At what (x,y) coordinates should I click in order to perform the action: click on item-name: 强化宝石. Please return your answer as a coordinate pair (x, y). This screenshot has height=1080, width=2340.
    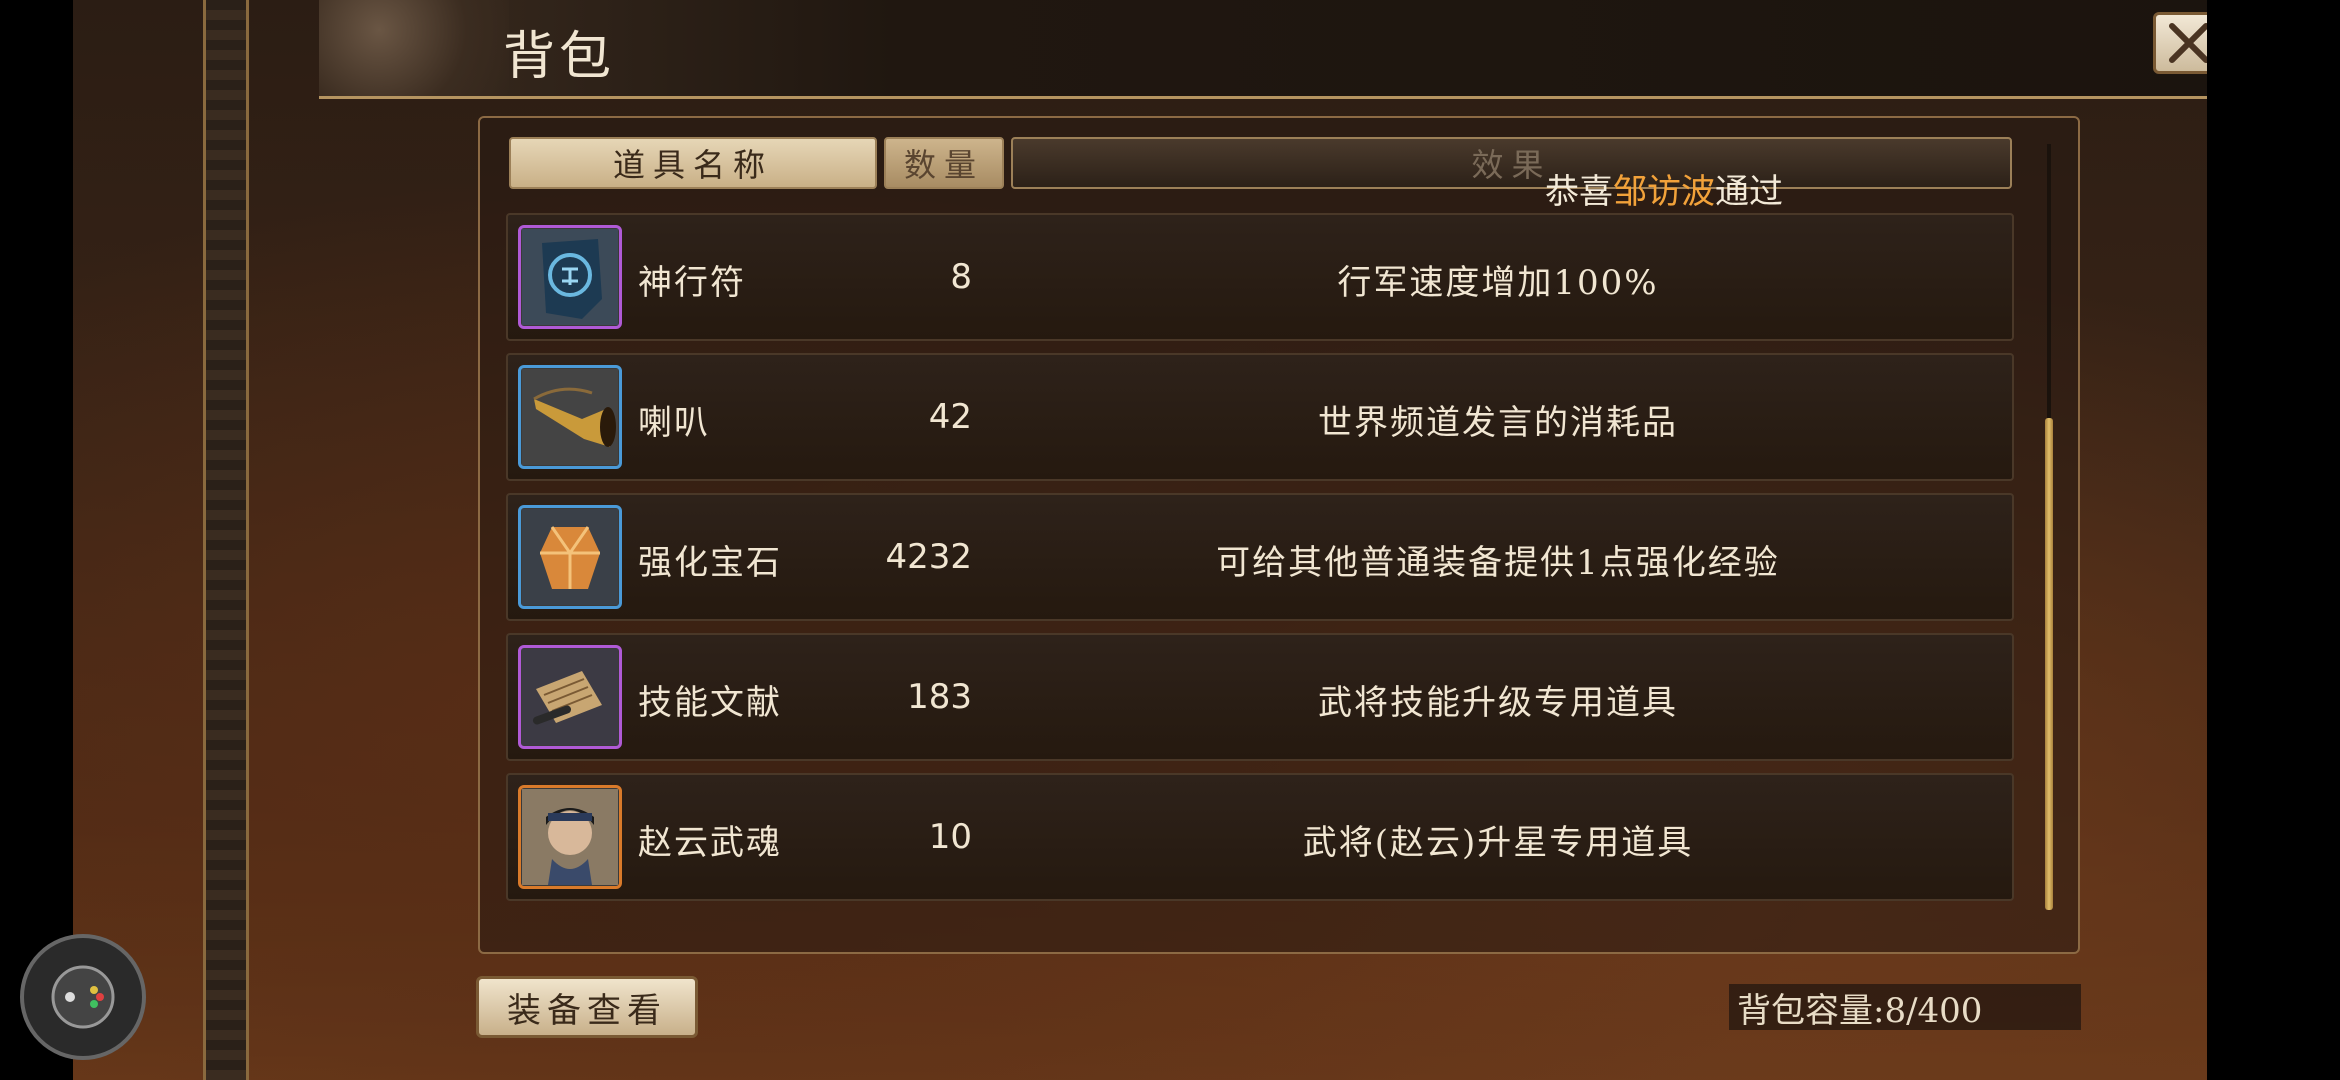
    Looking at the image, I should click on (710, 563).